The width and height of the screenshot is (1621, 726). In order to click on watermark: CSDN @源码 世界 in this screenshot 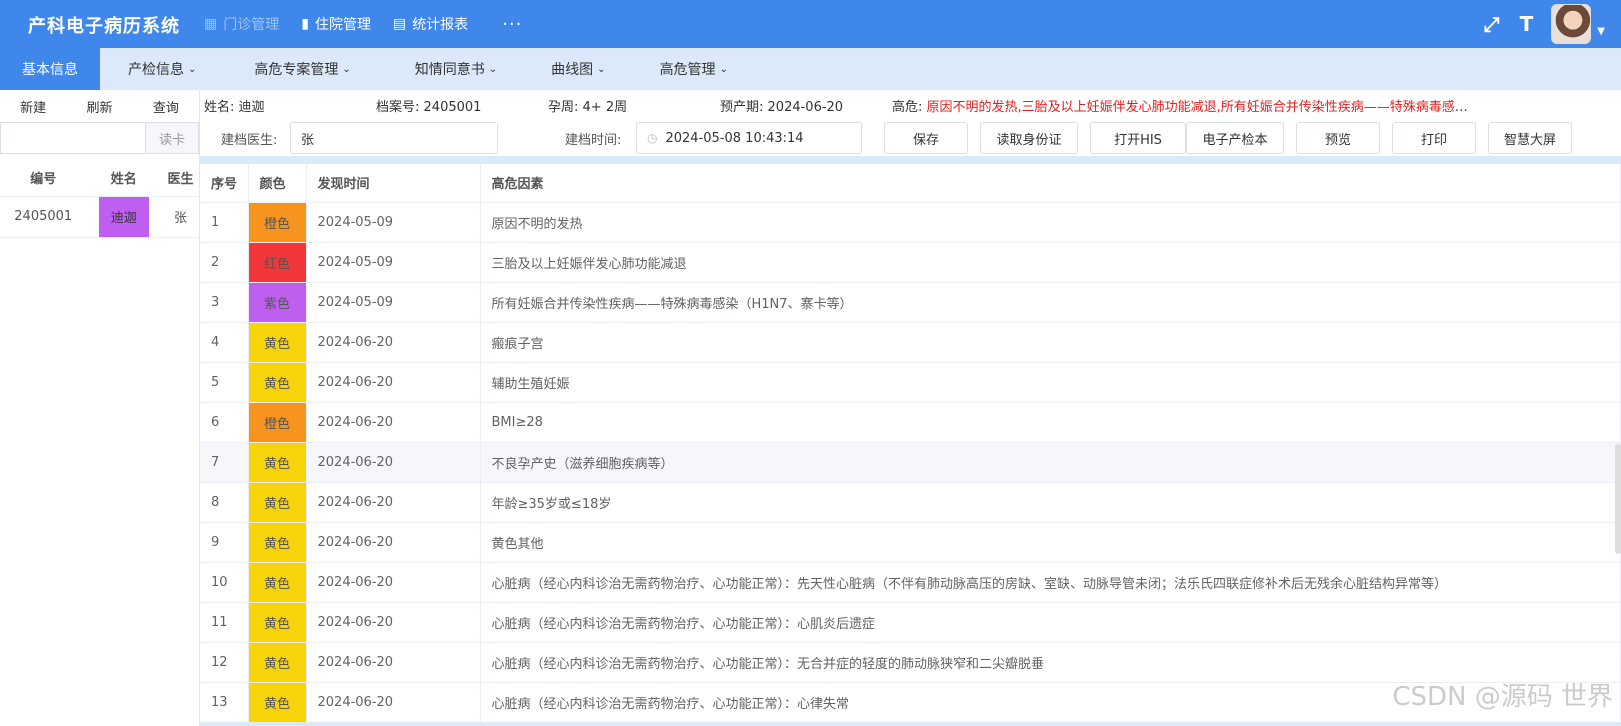, I will do `click(1502, 697)`.